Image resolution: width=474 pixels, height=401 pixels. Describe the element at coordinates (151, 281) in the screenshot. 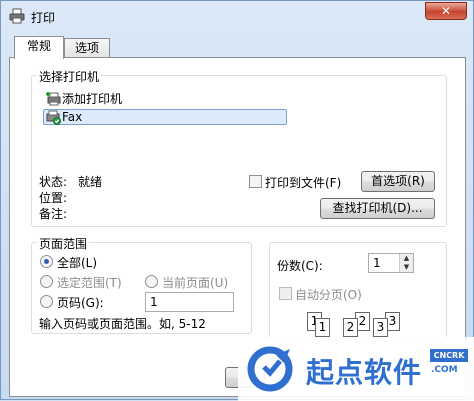

I see `page-range-current-radio` at that location.